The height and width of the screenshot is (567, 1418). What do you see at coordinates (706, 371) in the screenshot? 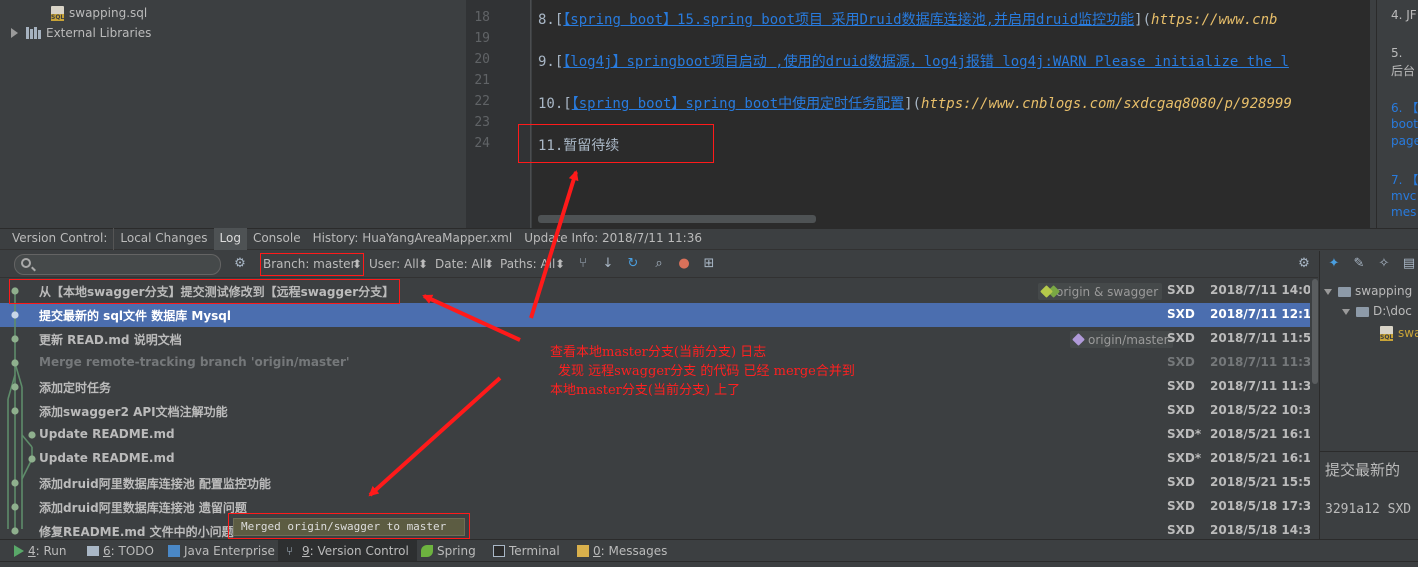
I see `annotation-text-line2: 发现 远程swagger分支 的代码 已经 merge合并到` at bounding box center [706, 371].